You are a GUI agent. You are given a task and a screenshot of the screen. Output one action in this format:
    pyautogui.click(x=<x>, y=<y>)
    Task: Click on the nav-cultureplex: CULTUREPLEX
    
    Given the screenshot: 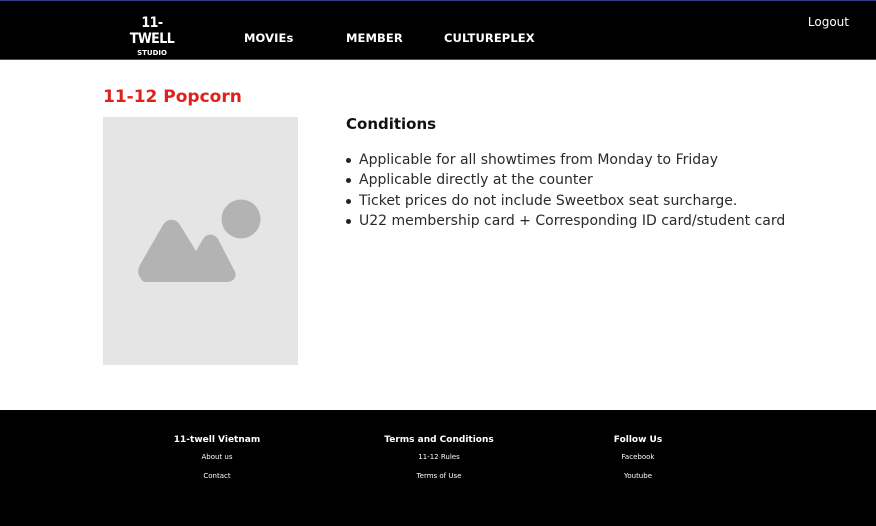 What is the action you would take?
    pyautogui.click(x=489, y=38)
    